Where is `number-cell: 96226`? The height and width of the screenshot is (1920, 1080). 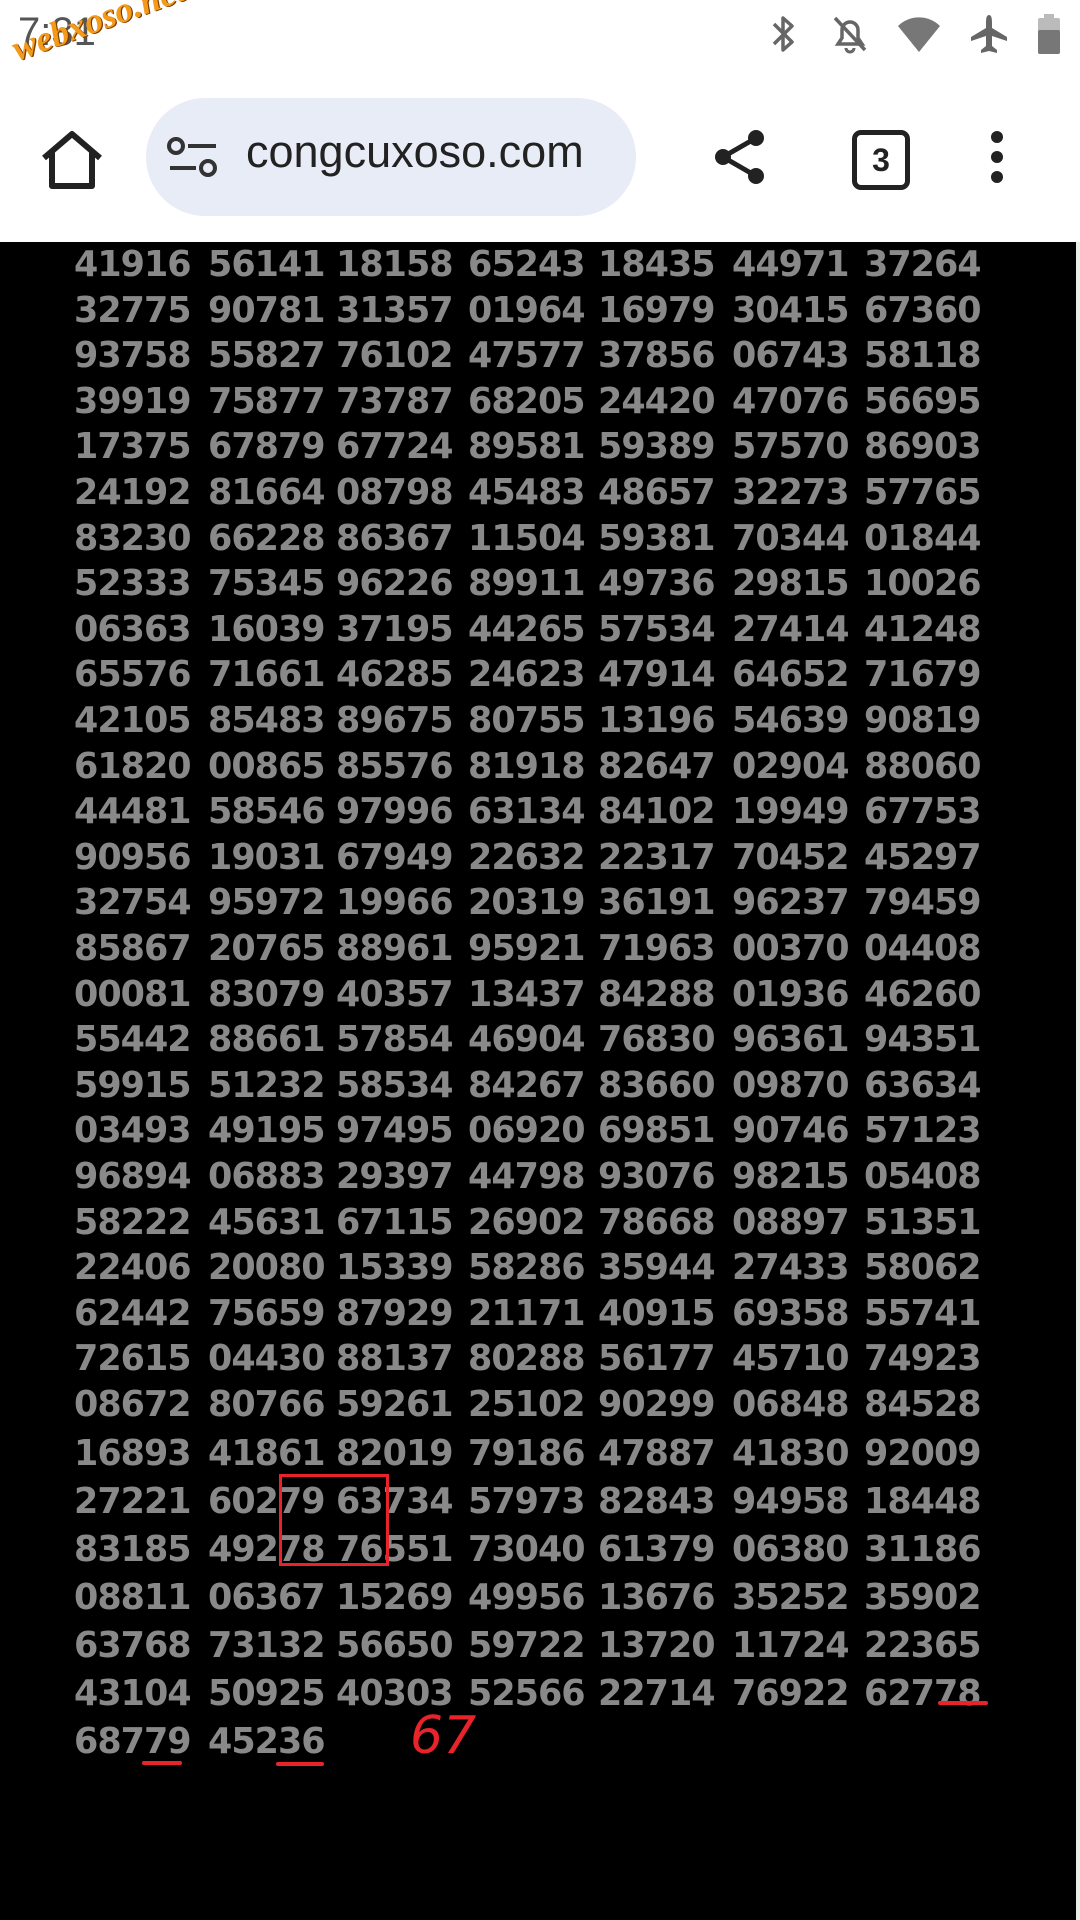 number-cell: 96226 is located at coordinates (395, 583).